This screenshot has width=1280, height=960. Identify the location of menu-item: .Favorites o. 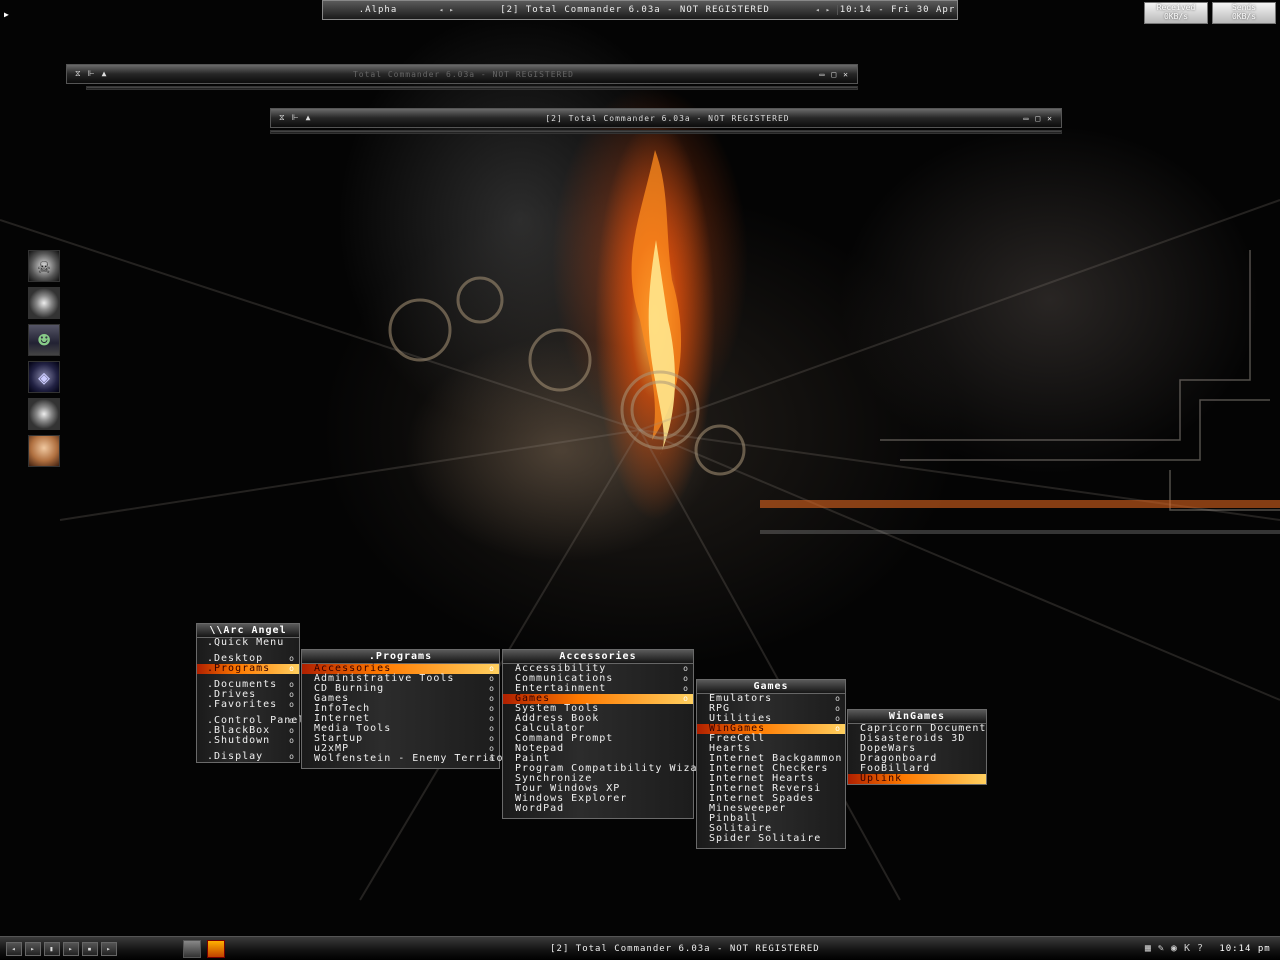
(248, 705).